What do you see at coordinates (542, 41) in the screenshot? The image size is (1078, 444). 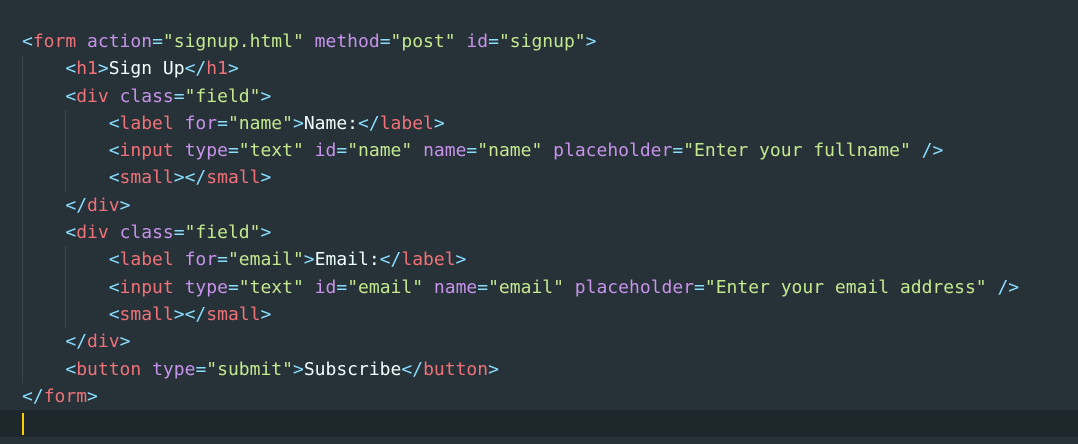 I see `token-str: "signup"` at bounding box center [542, 41].